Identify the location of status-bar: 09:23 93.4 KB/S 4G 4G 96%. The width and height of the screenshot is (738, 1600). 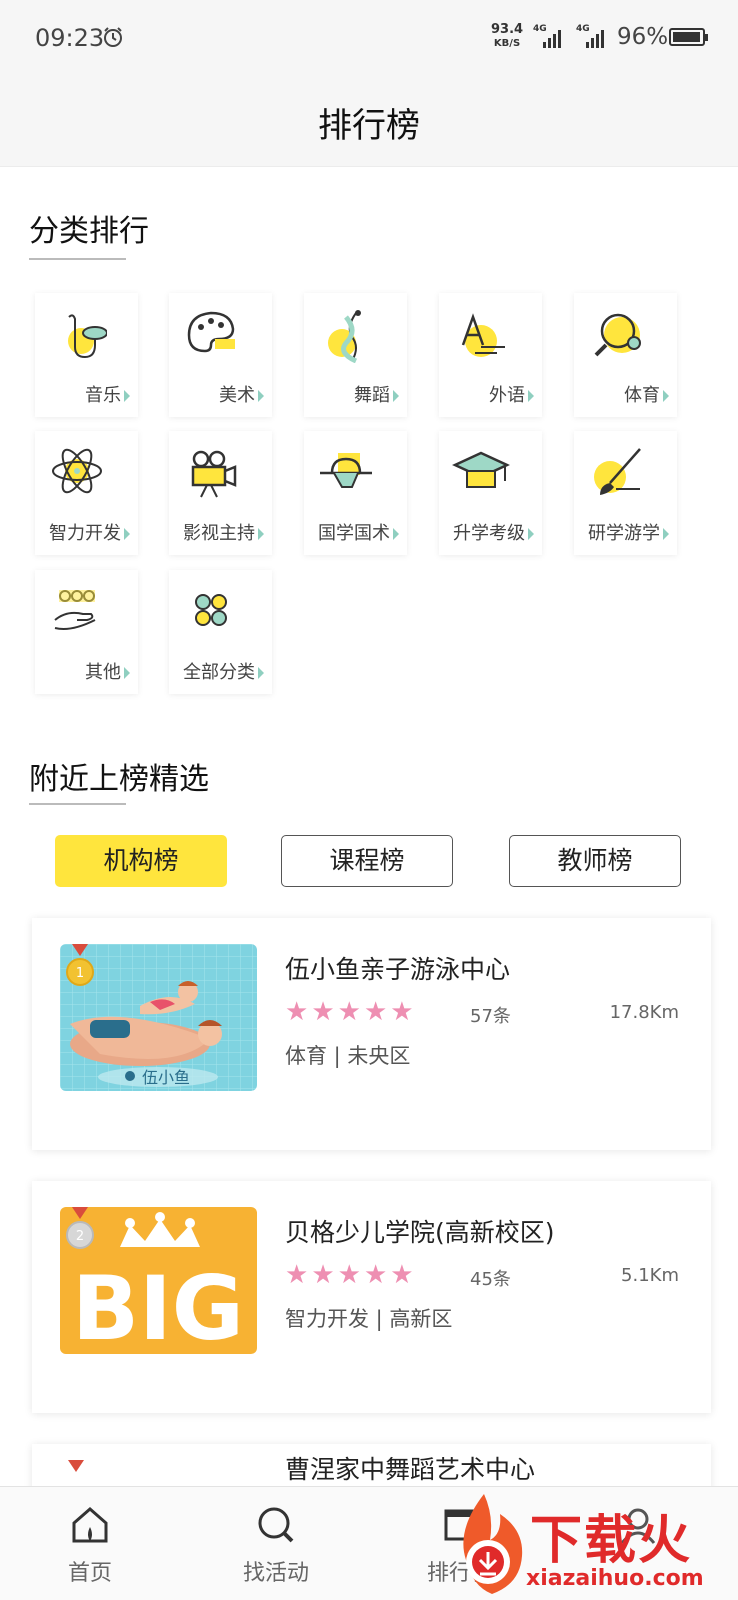
(369, 39).